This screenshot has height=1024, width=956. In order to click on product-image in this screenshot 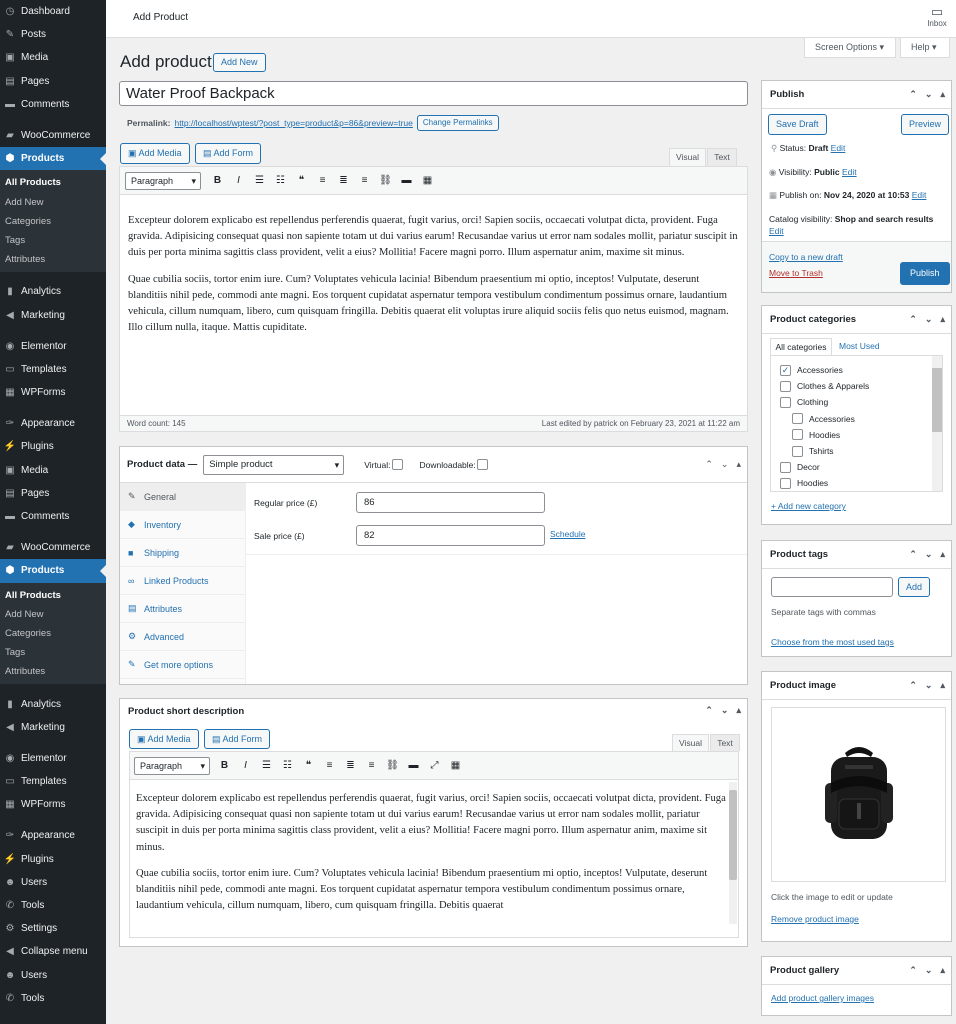, I will do `click(858, 794)`.